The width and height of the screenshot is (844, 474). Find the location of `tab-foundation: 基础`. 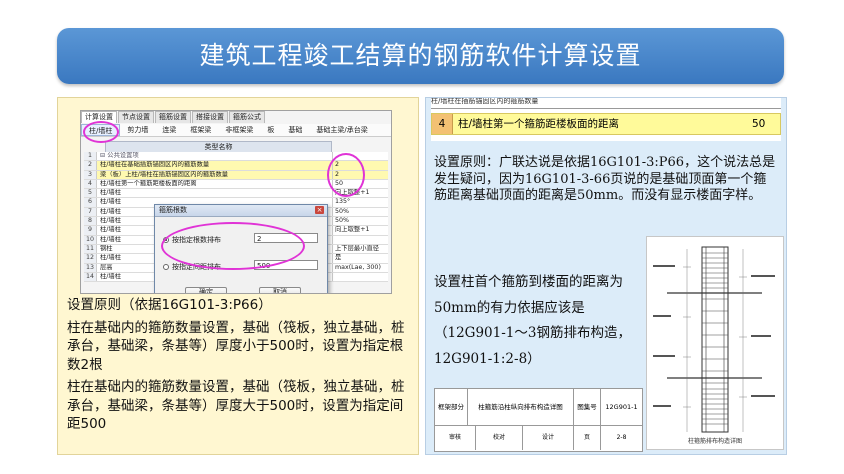

tab-foundation: 基础 is located at coordinates (295, 130).